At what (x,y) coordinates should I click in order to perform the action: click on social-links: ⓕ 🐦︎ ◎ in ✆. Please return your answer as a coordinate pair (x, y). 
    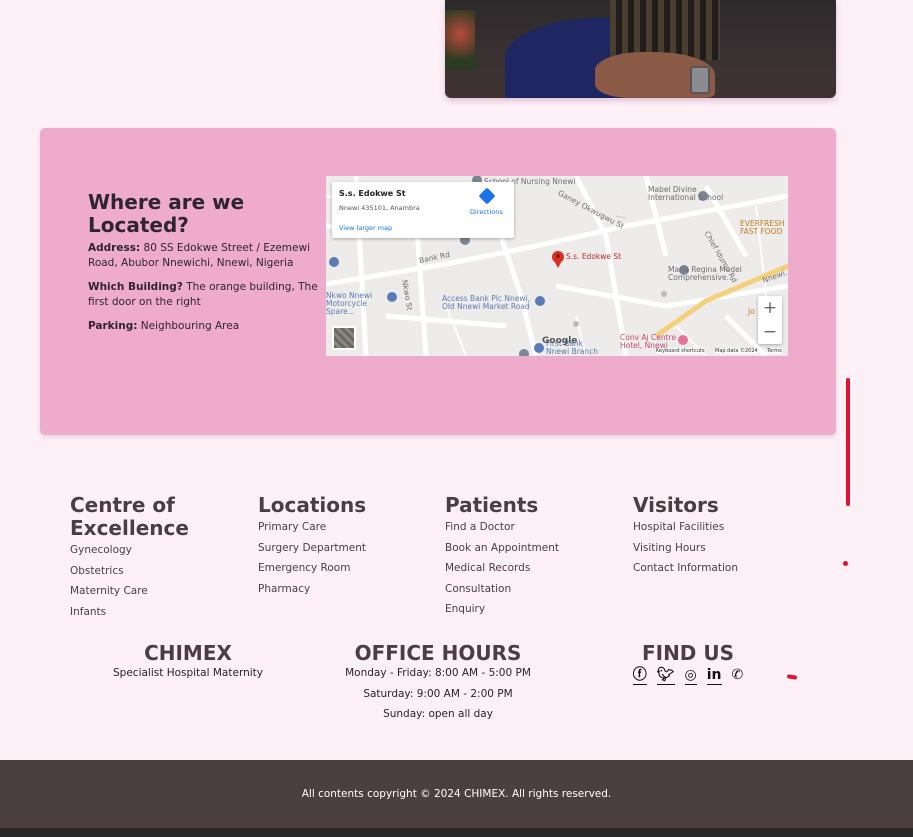
    Looking at the image, I should click on (688, 676).